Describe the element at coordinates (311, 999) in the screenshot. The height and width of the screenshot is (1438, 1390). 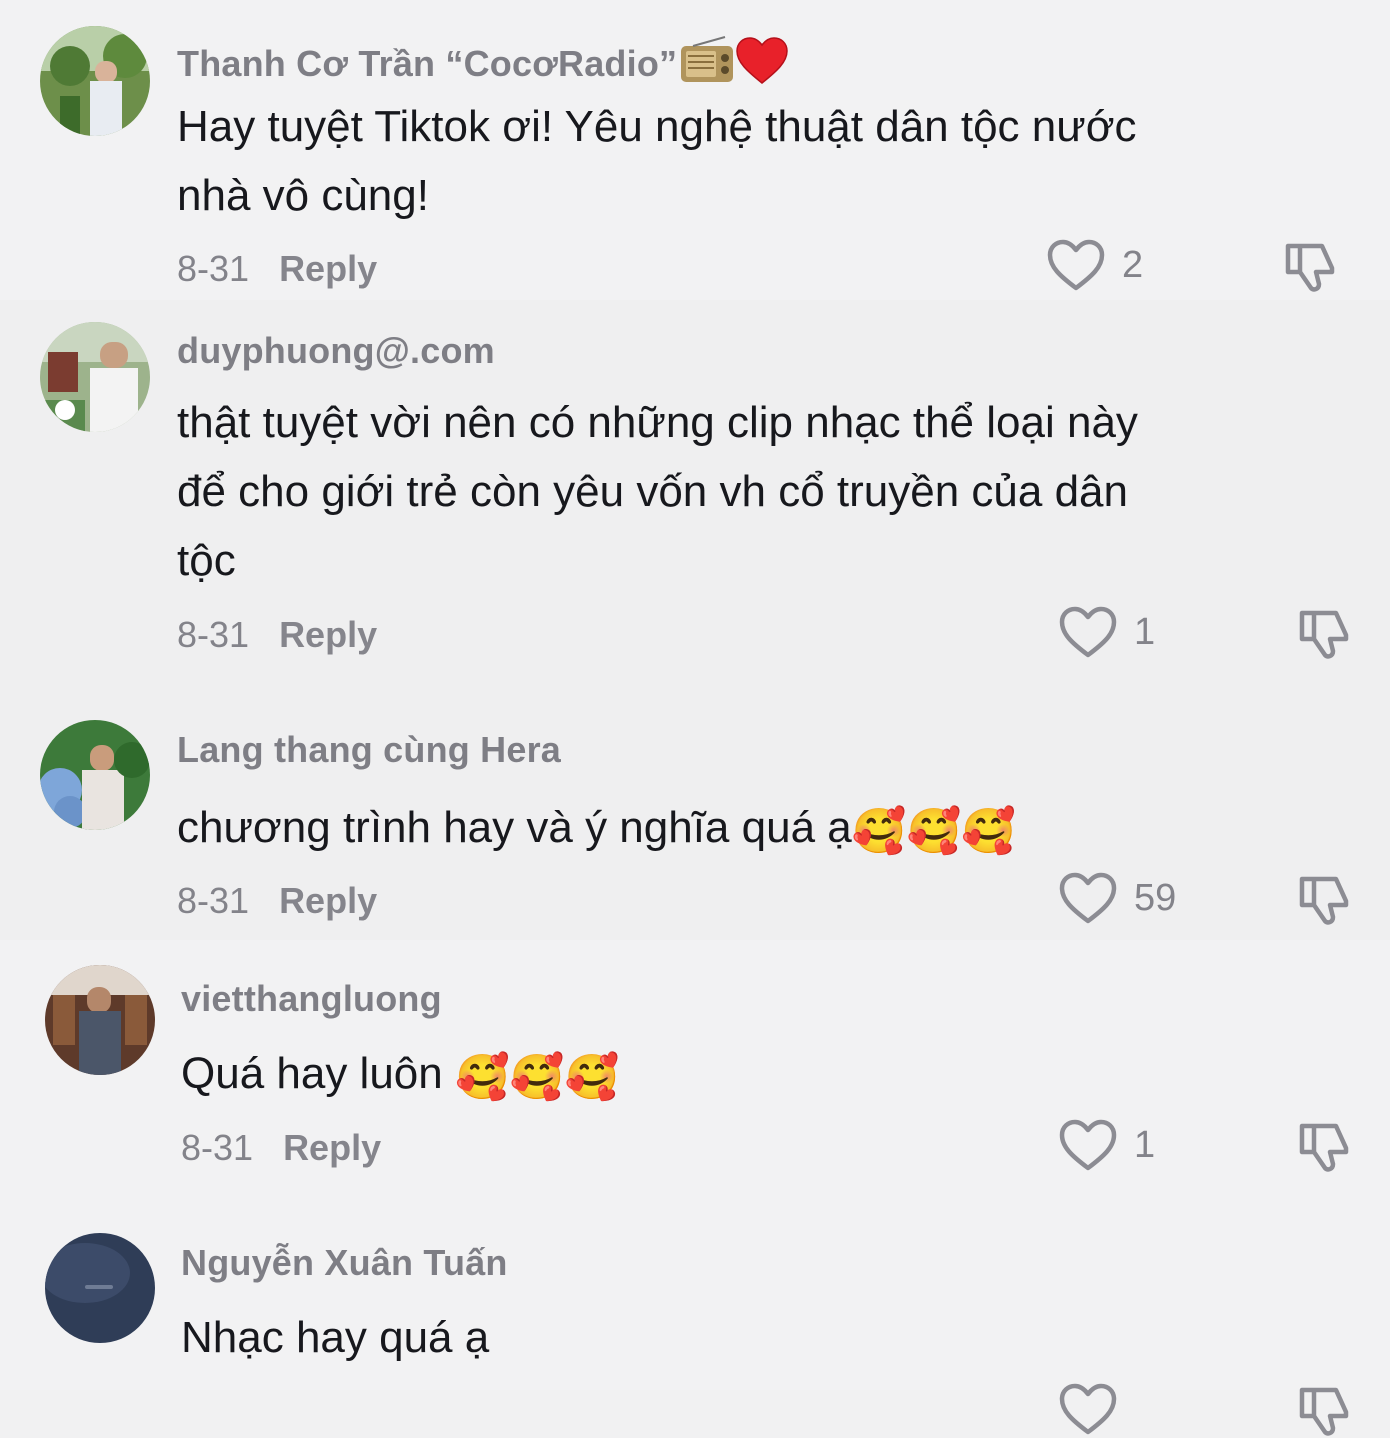
I see `comment-username: vietthangluong` at that location.